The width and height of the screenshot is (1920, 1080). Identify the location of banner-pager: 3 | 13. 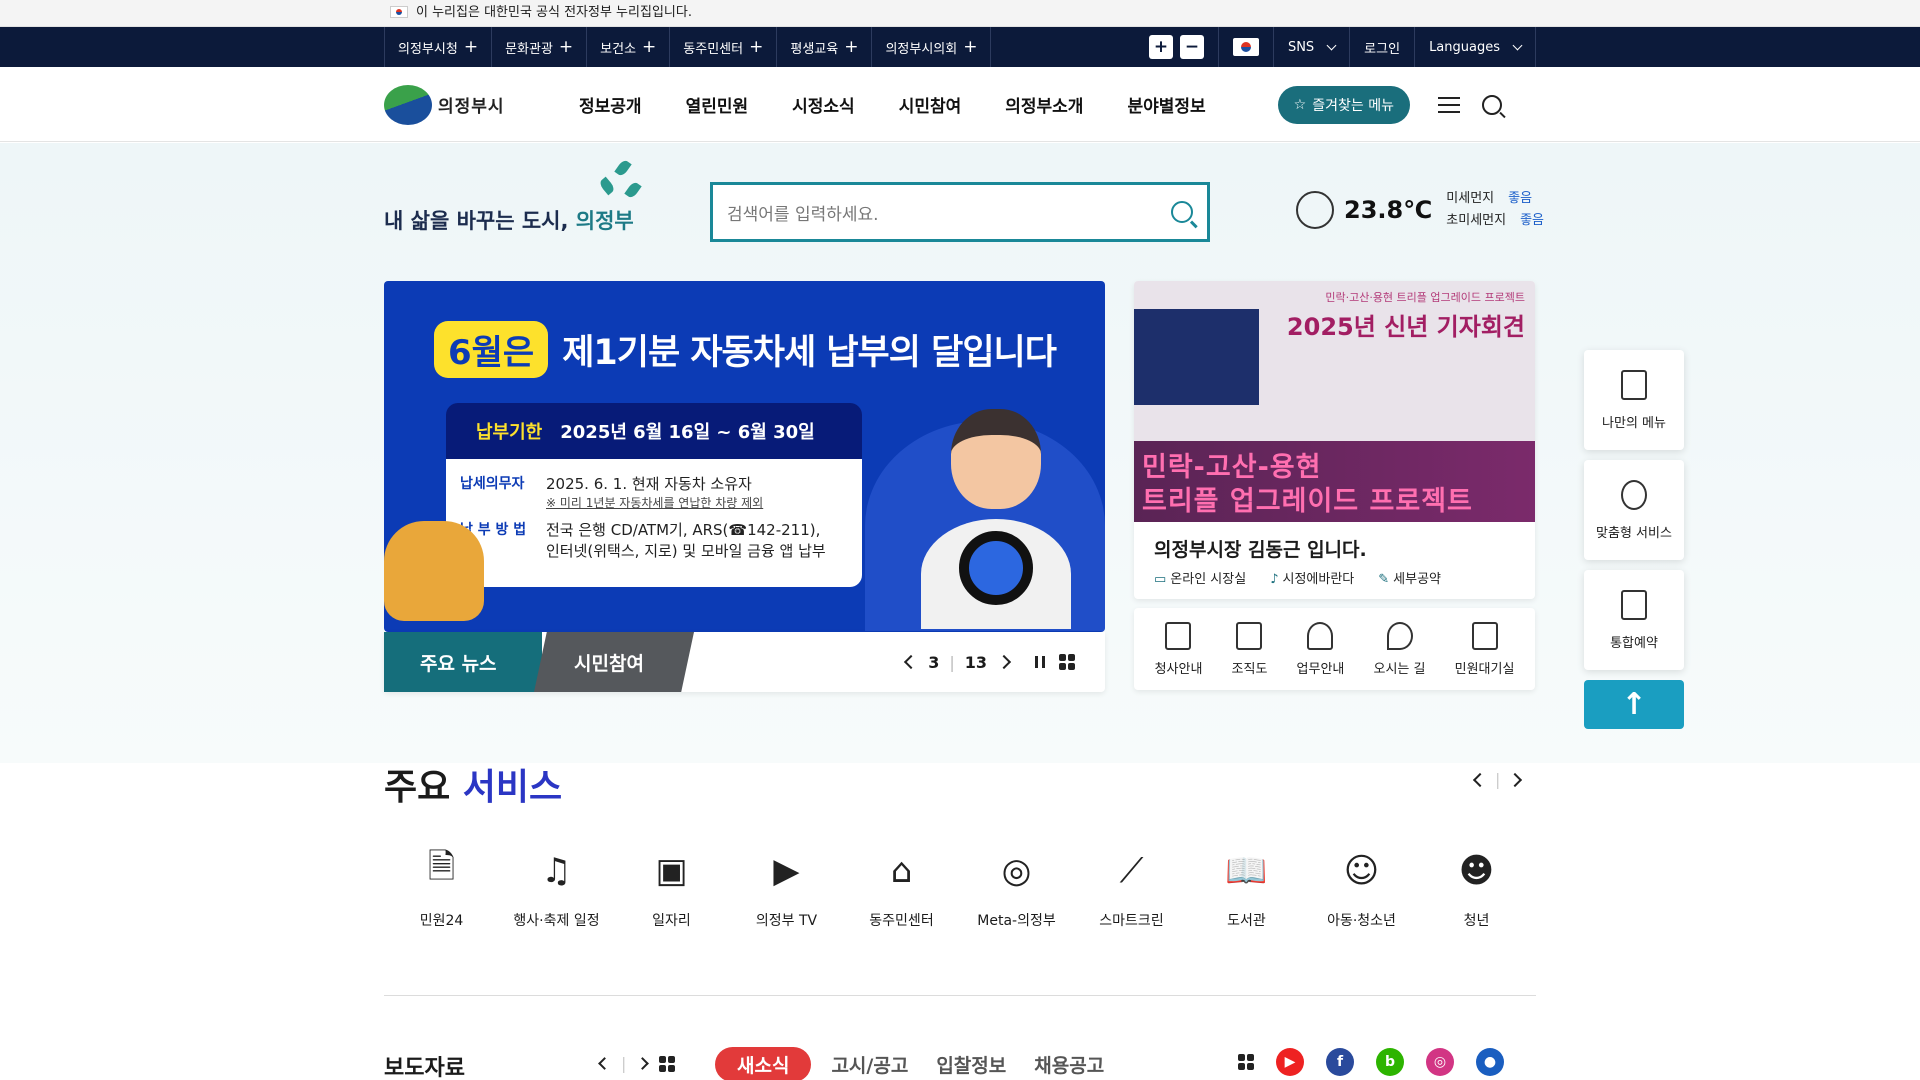
(984, 662).